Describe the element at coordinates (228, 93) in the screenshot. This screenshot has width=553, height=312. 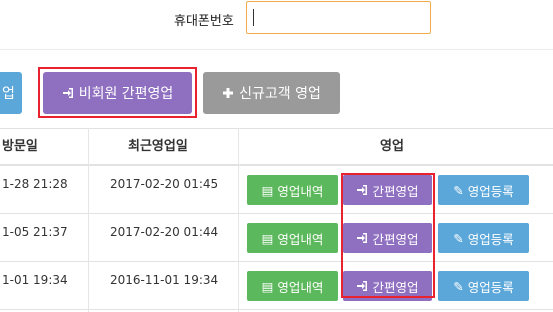
I see `plus-icon` at that location.